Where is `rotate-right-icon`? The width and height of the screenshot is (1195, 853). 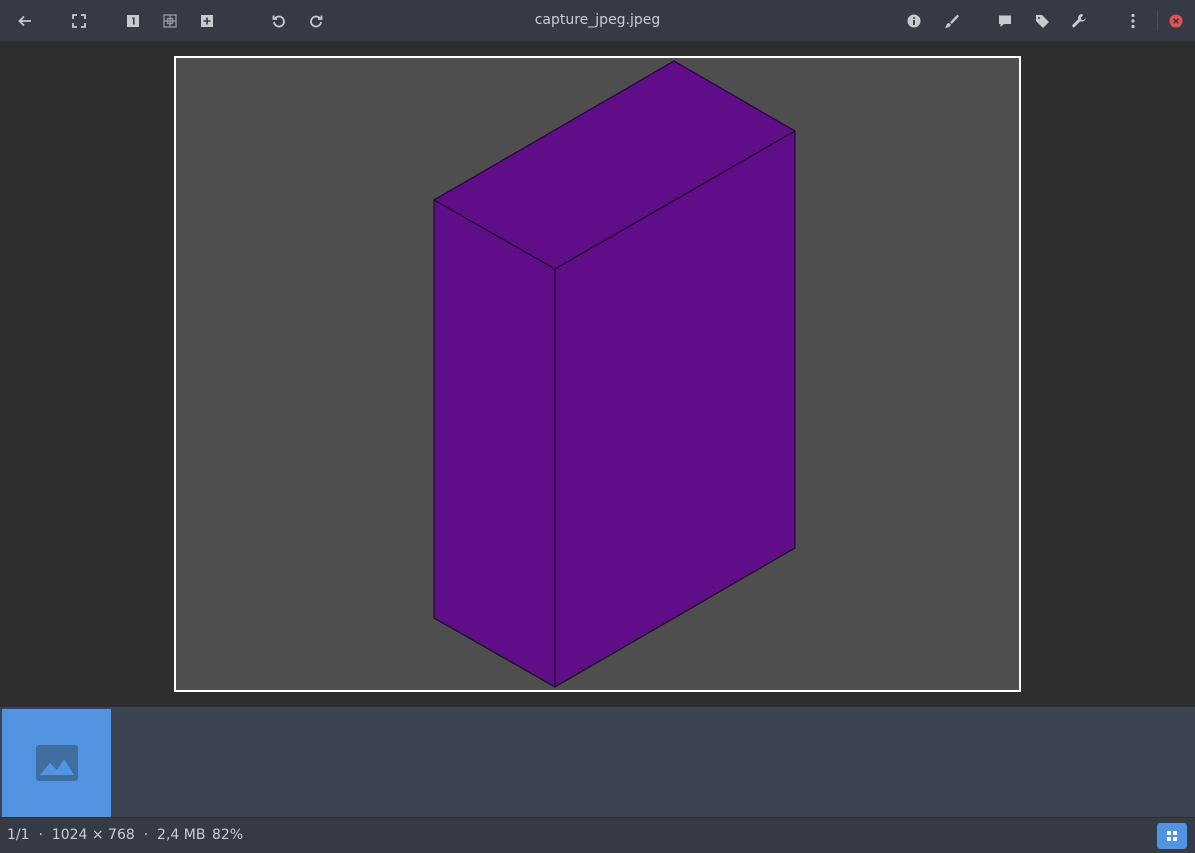
rotate-right-icon is located at coordinates (316, 21).